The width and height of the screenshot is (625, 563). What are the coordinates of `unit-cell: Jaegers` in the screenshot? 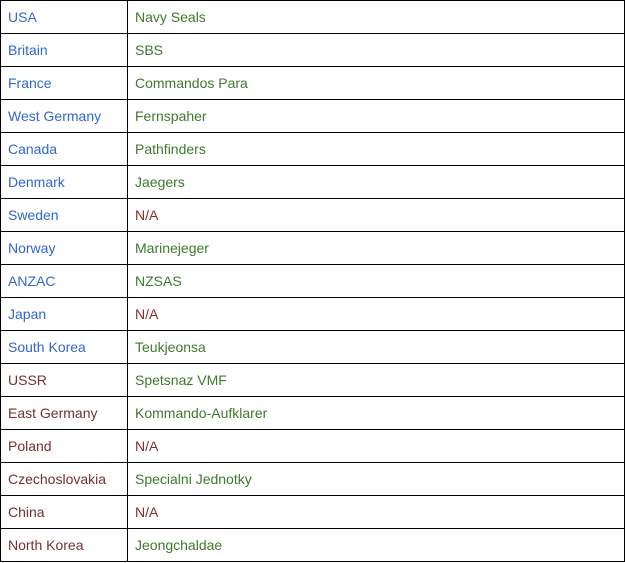 It's located at (376, 182).